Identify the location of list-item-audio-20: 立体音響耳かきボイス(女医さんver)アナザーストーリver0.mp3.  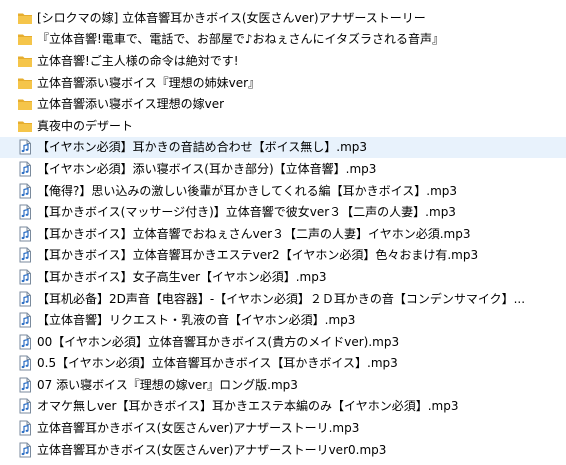
(283, 450).